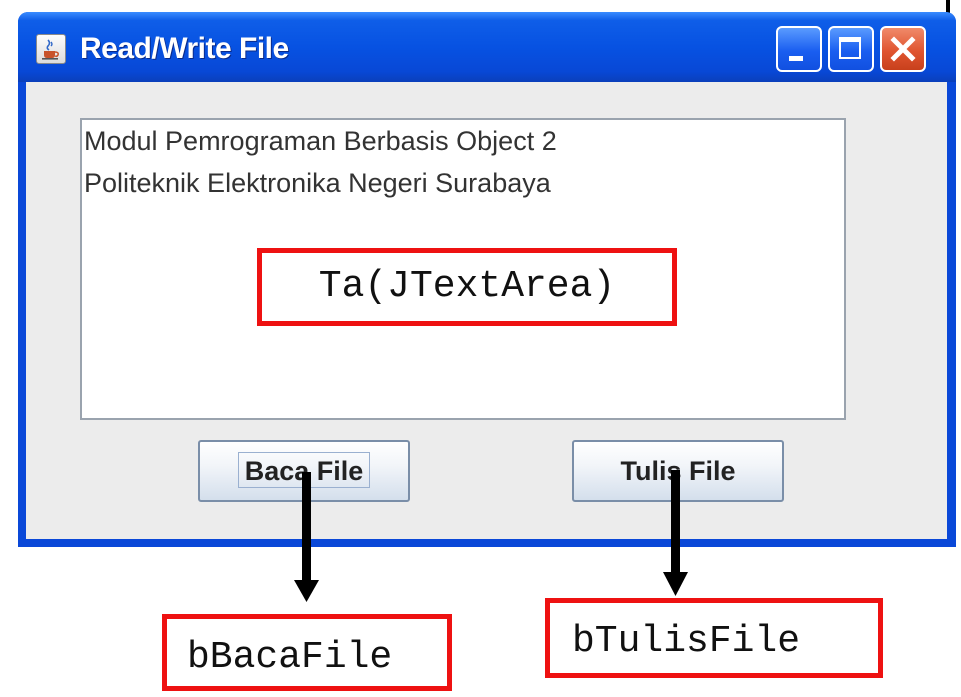  Describe the element at coordinates (307, 652) in the screenshot. I see `baca-annotation: bBacaFile` at that location.